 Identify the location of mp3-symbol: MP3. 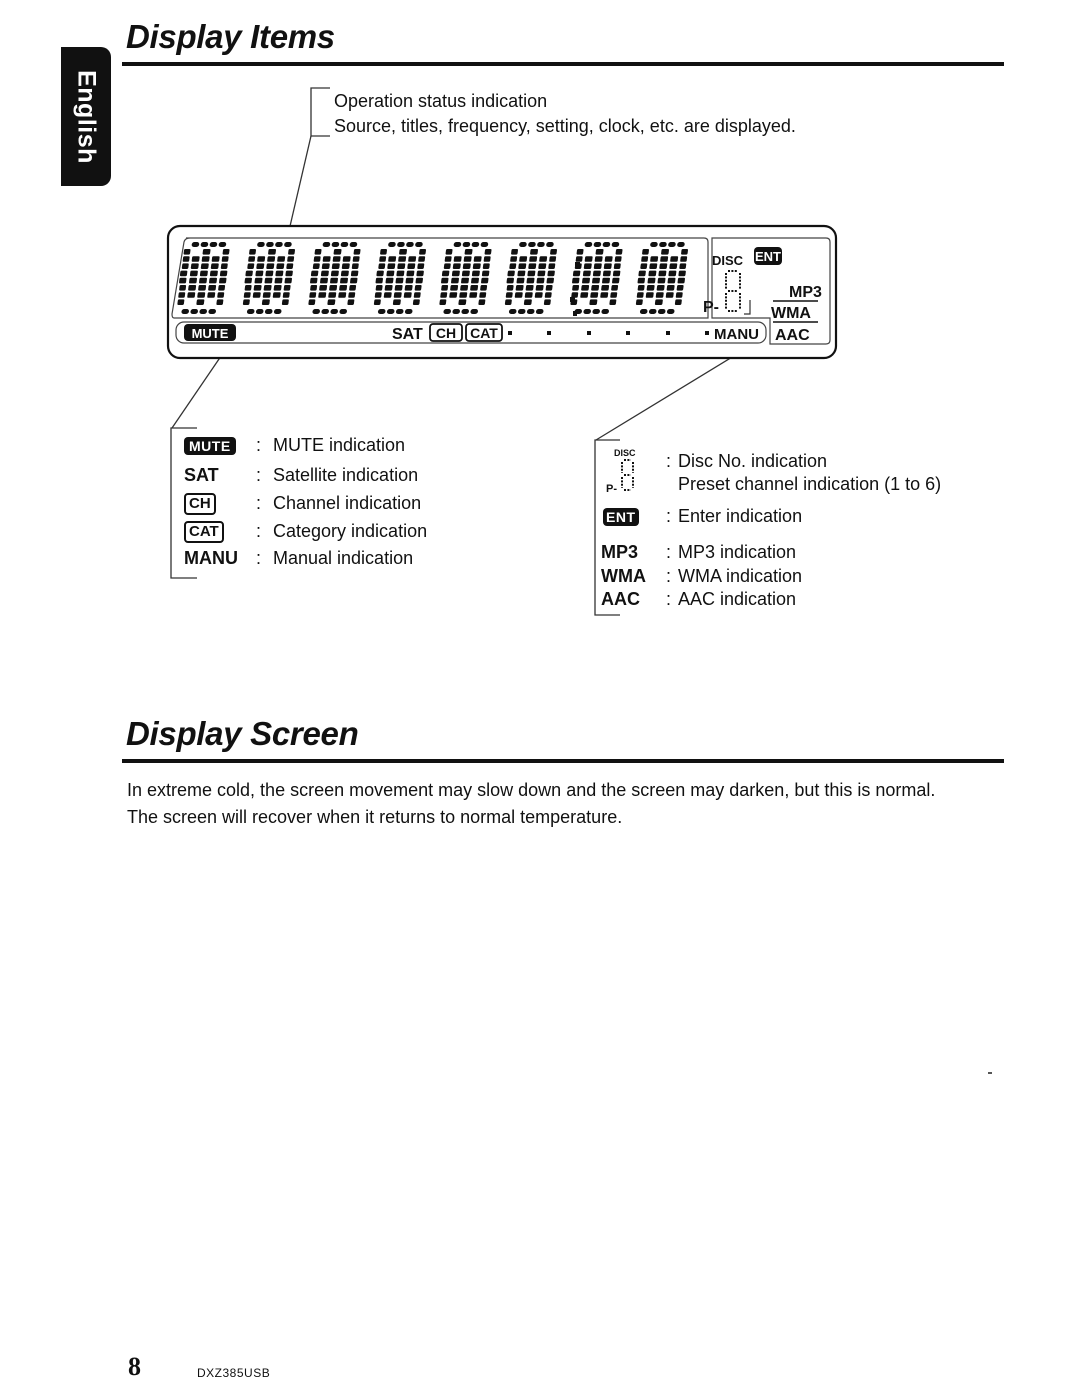
(620, 551).